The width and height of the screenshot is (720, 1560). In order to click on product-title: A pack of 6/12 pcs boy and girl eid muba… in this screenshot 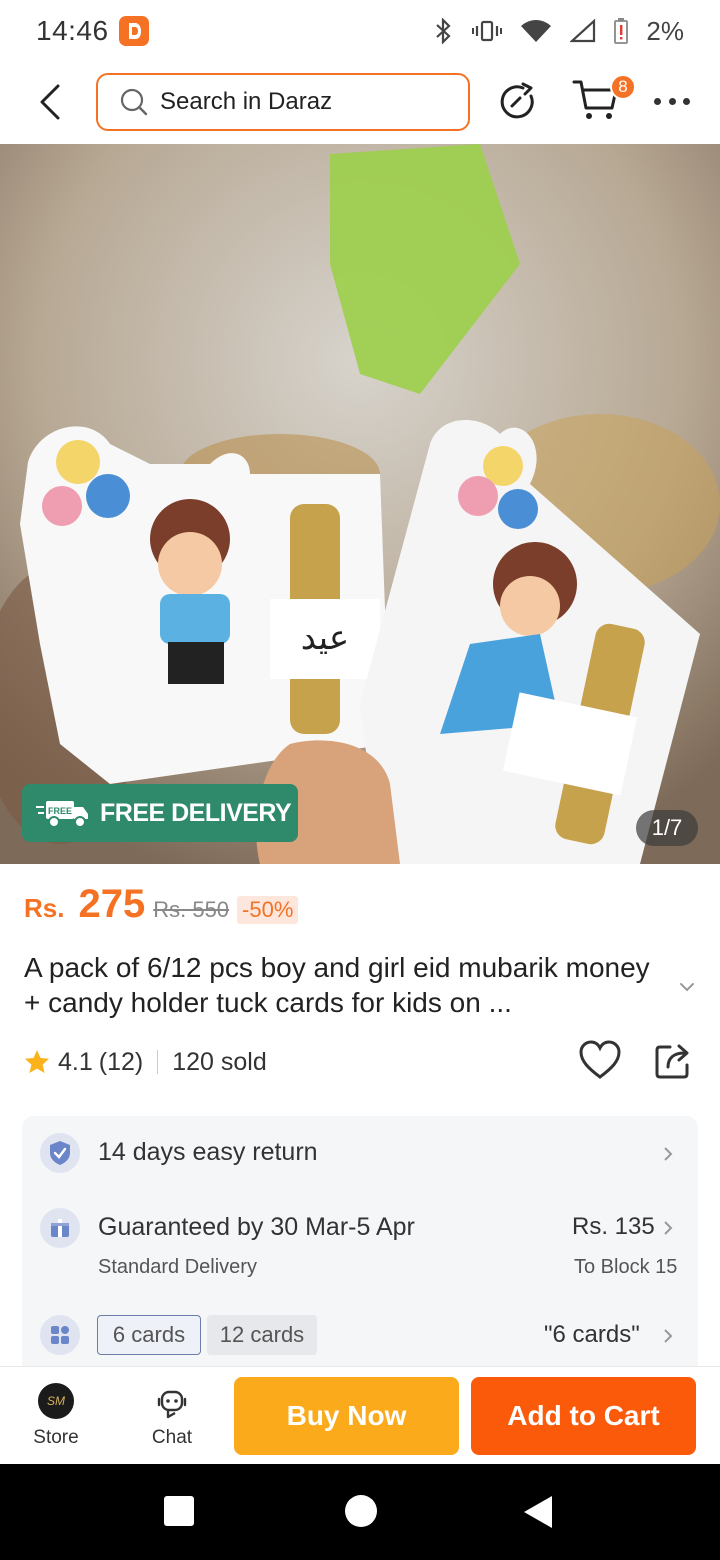, I will do `click(337, 985)`.